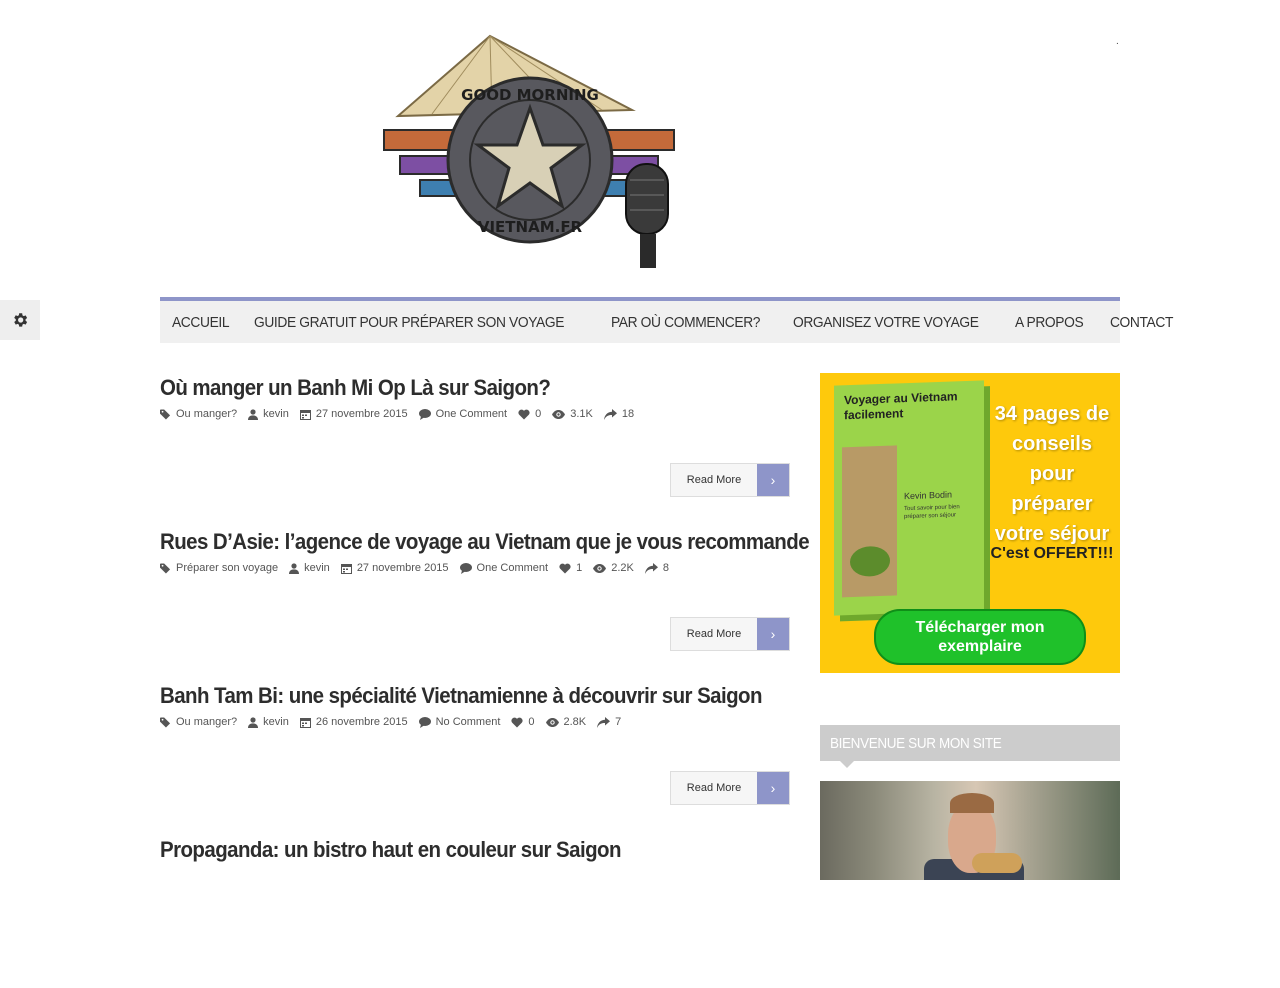 The height and width of the screenshot is (988, 1280). Describe the element at coordinates (579, 568) in the screenshot. I see `post-likes-count: 1` at that location.